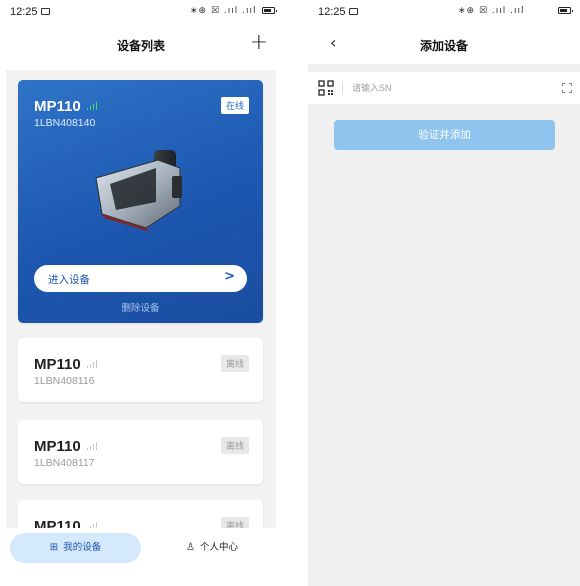 This screenshot has width=580, height=586. What do you see at coordinates (140, 514) in the screenshot?
I see `device-card: MP110 离线` at bounding box center [140, 514].